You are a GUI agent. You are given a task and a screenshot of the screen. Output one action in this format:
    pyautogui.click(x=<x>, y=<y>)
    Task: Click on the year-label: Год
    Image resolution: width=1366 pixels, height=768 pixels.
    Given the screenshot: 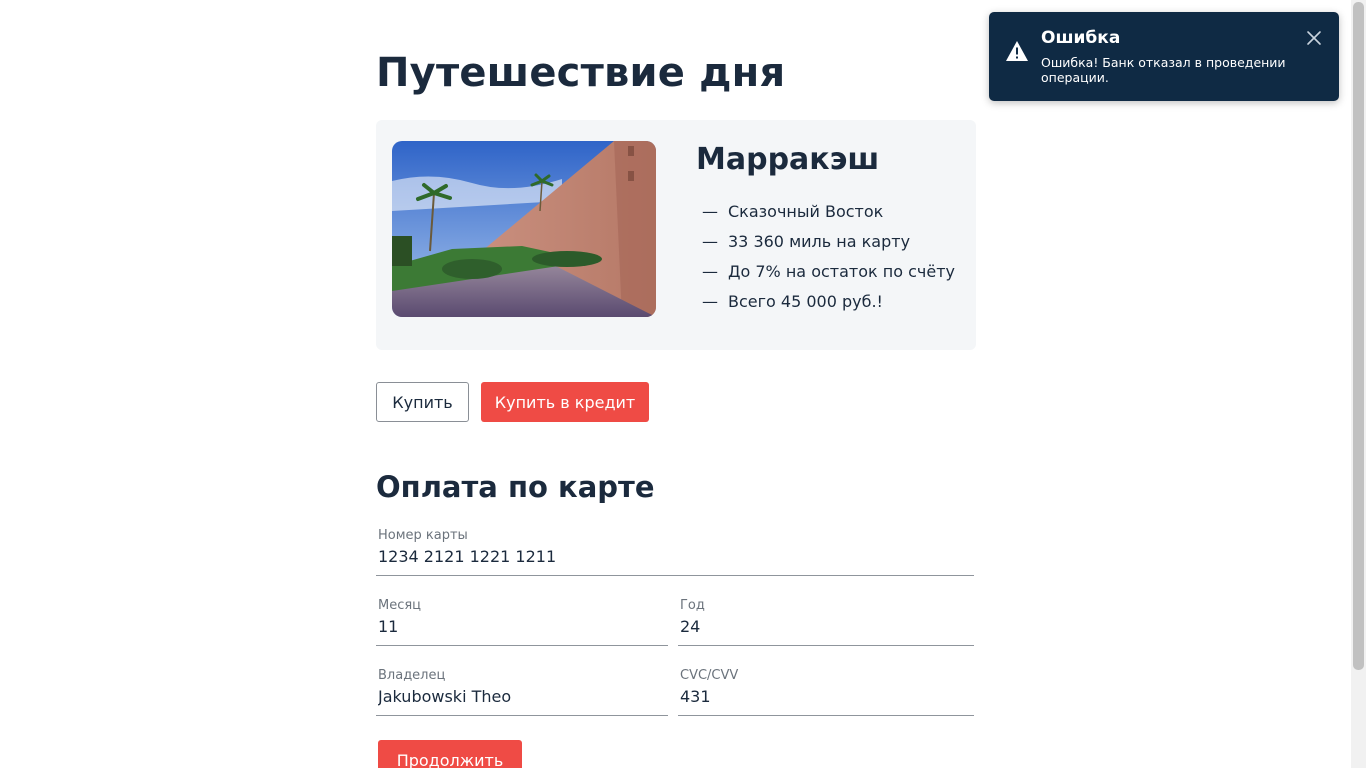 What is the action you would take?
    pyautogui.click(x=692, y=605)
    